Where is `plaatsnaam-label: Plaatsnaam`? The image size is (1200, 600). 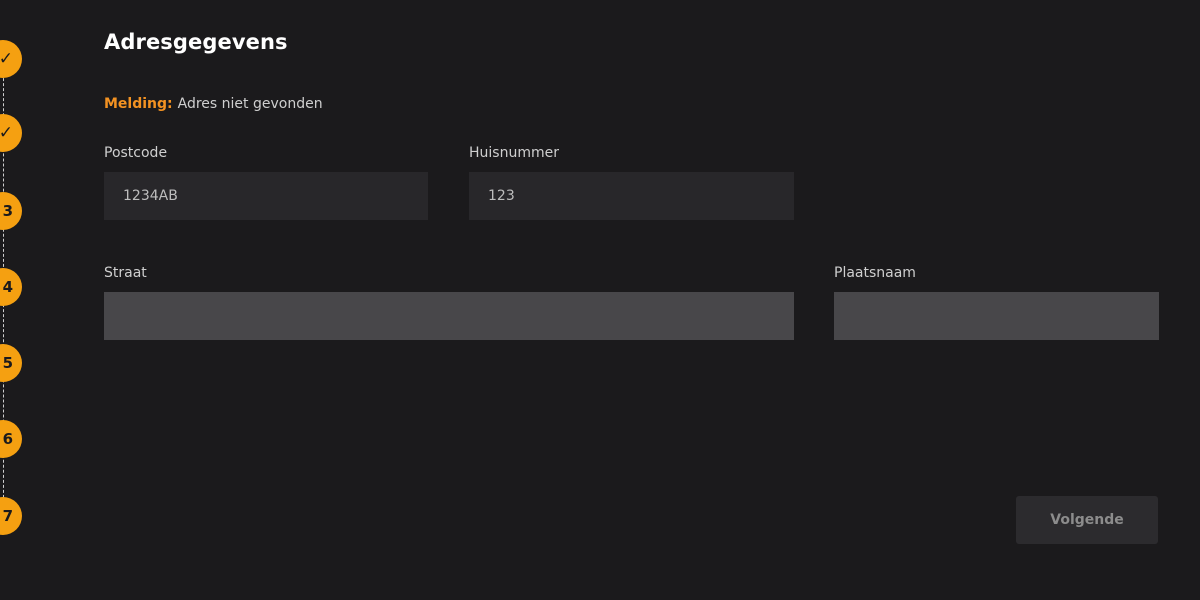
plaatsnaam-label: Plaatsnaam is located at coordinates (875, 273).